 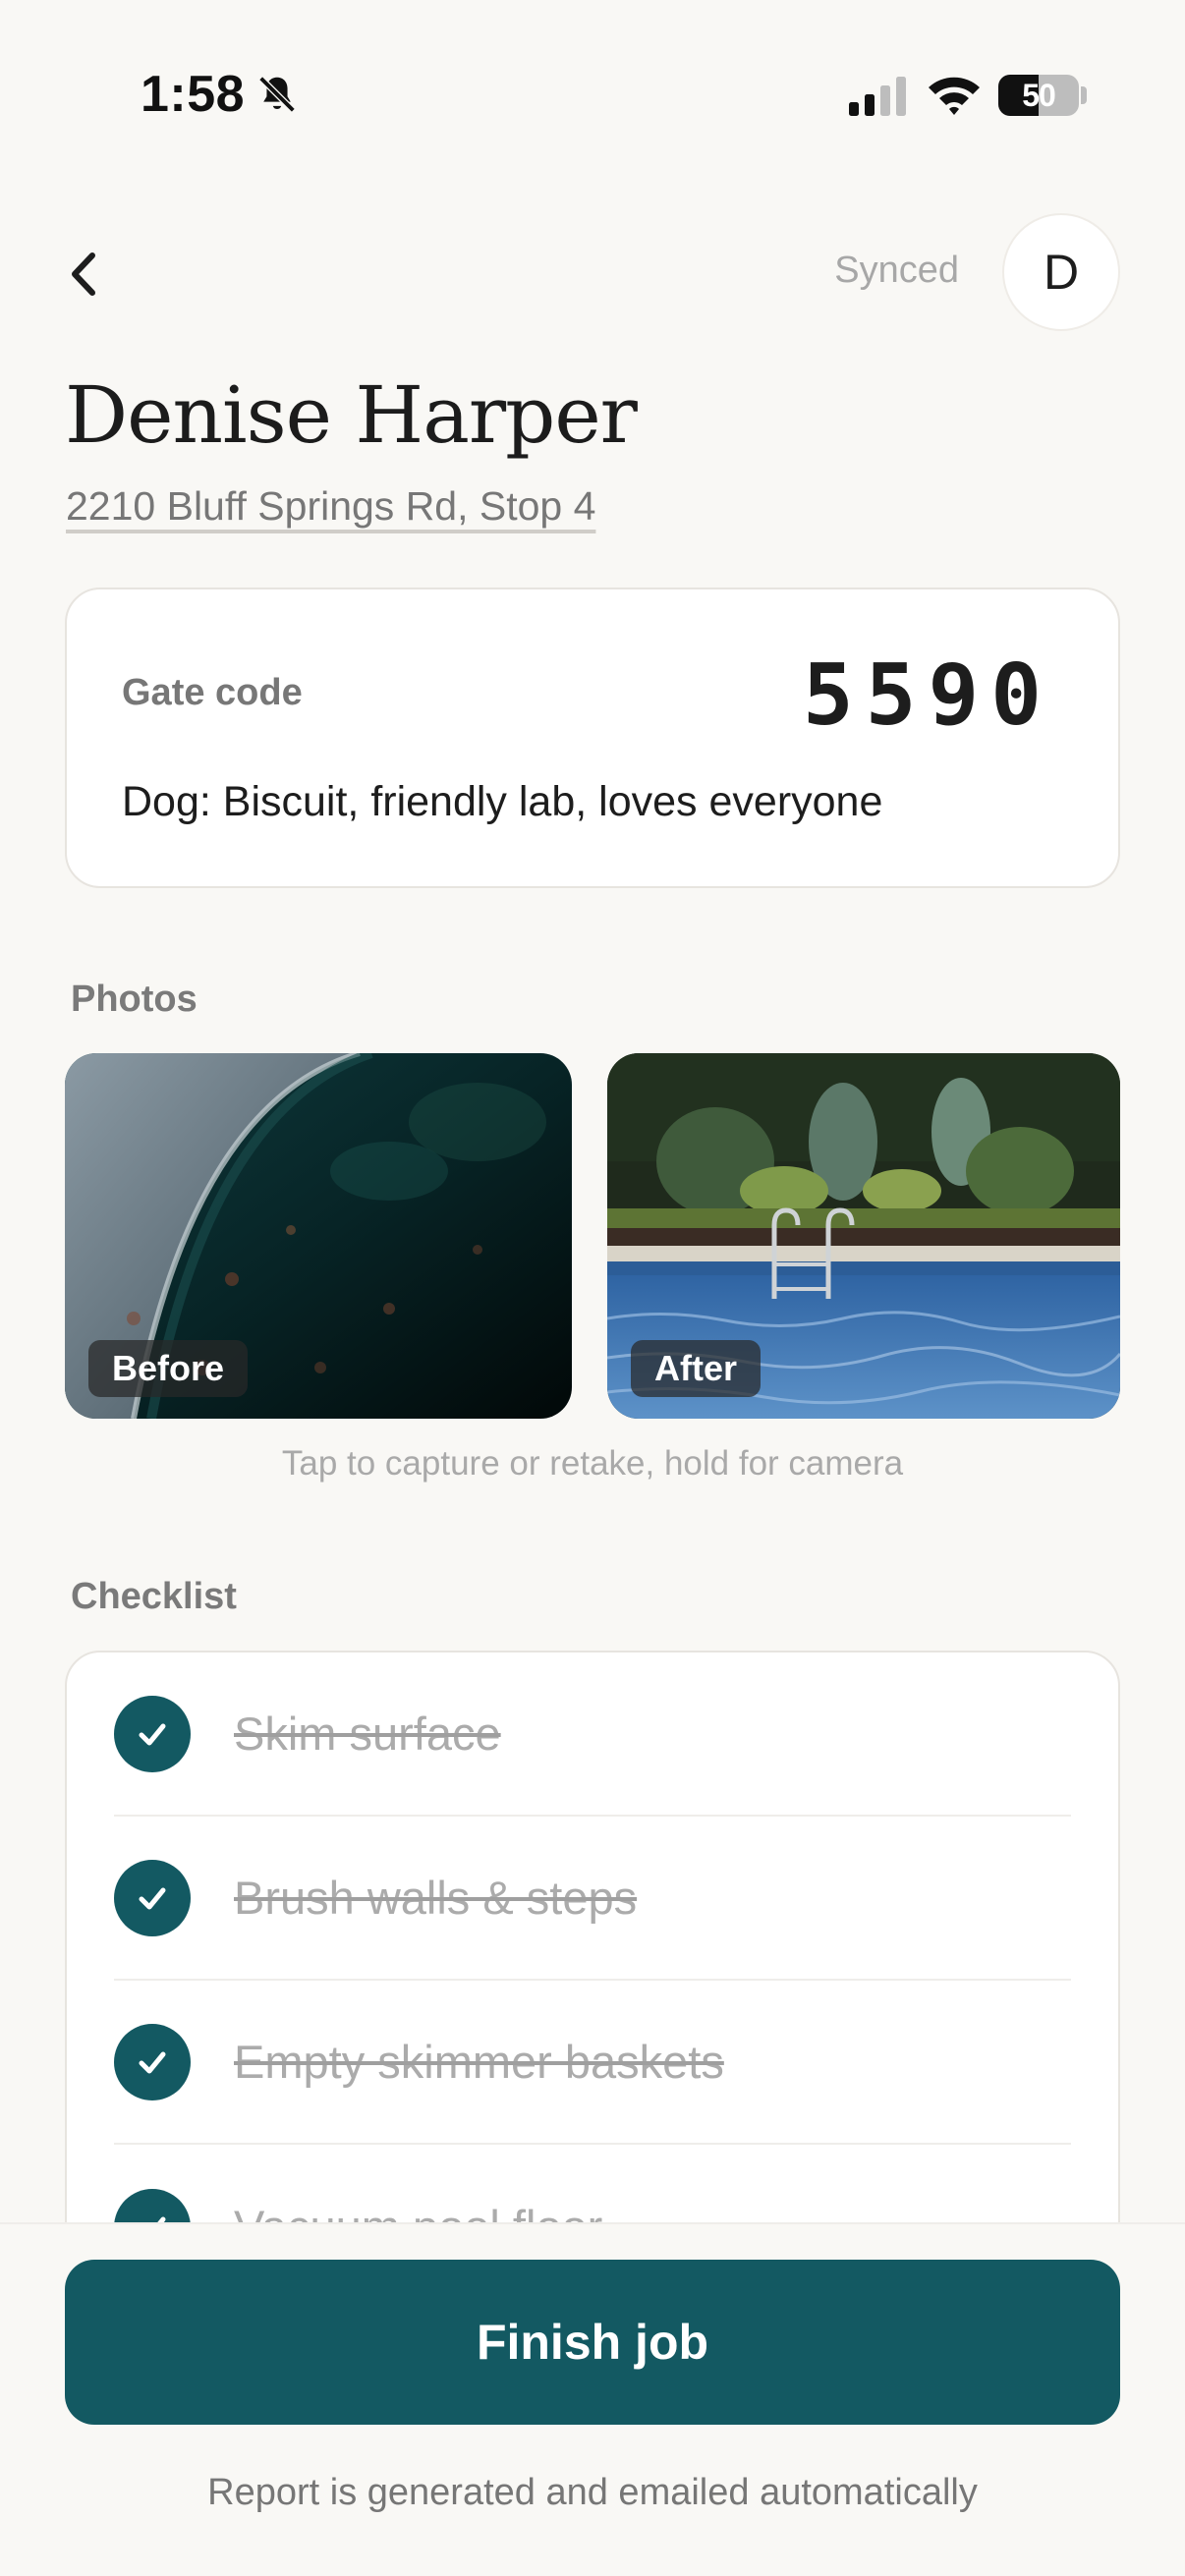 I want to click on address-link: 2210 Bluff Springs Rd, Stop 4, so click(x=331, y=506).